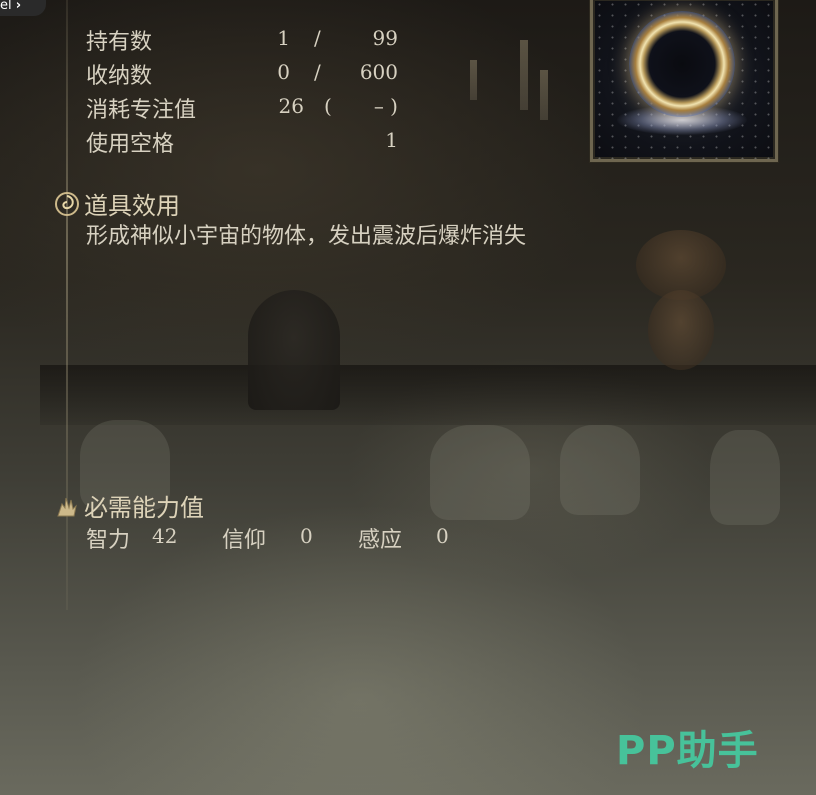 This screenshot has width=816, height=795. I want to click on req-label-int: 智力, so click(108, 540).